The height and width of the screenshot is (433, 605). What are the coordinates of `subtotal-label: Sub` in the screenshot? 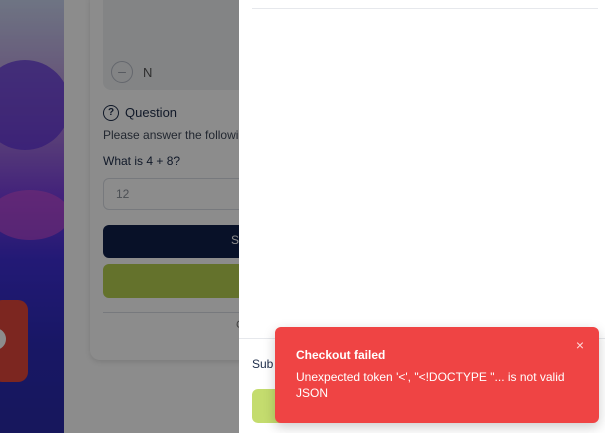 It's located at (263, 364).